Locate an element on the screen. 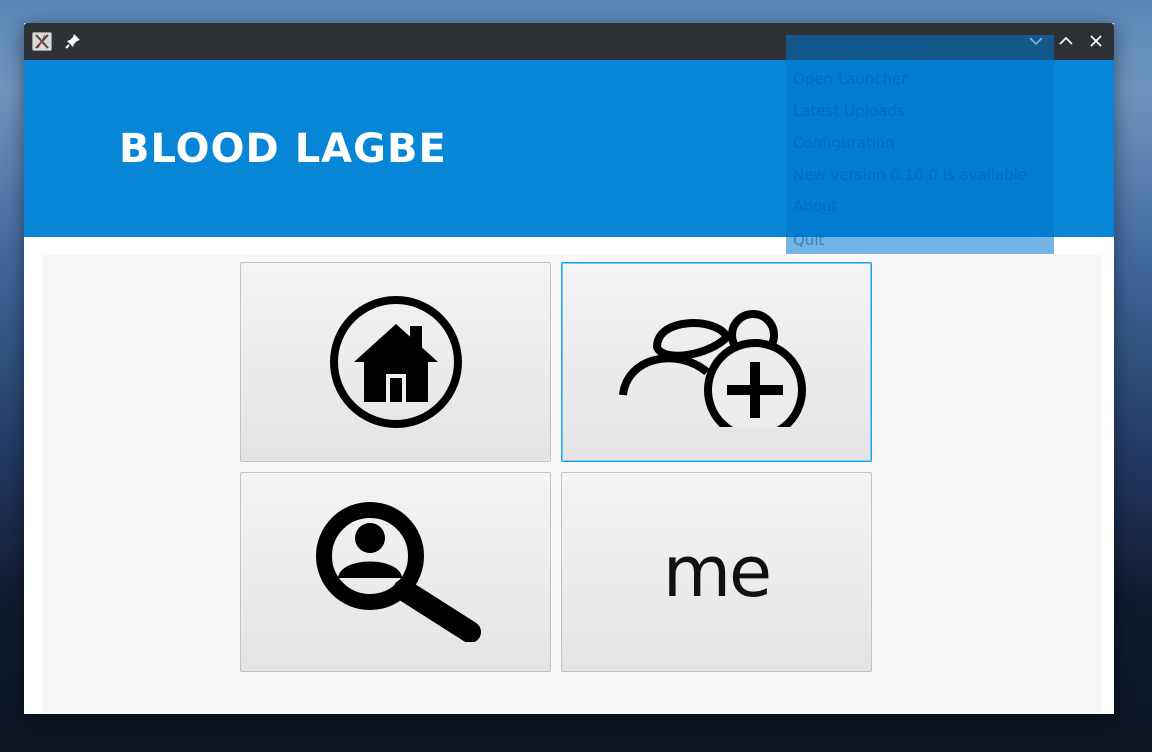  menu-item-quit: Quit is located at coordinates (808, 242).